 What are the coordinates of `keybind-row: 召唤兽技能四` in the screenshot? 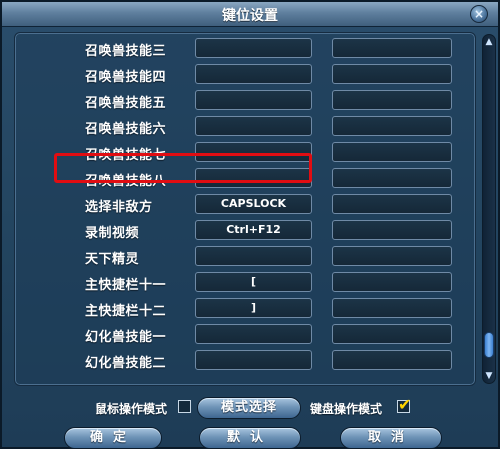 It's located at (245, 75).